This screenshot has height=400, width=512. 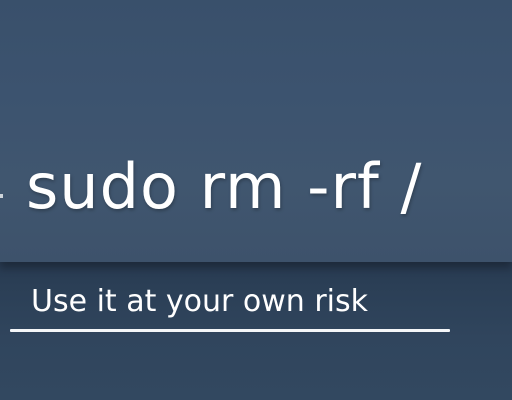 I want to click on caption-underline, so click(x=230, y=330).